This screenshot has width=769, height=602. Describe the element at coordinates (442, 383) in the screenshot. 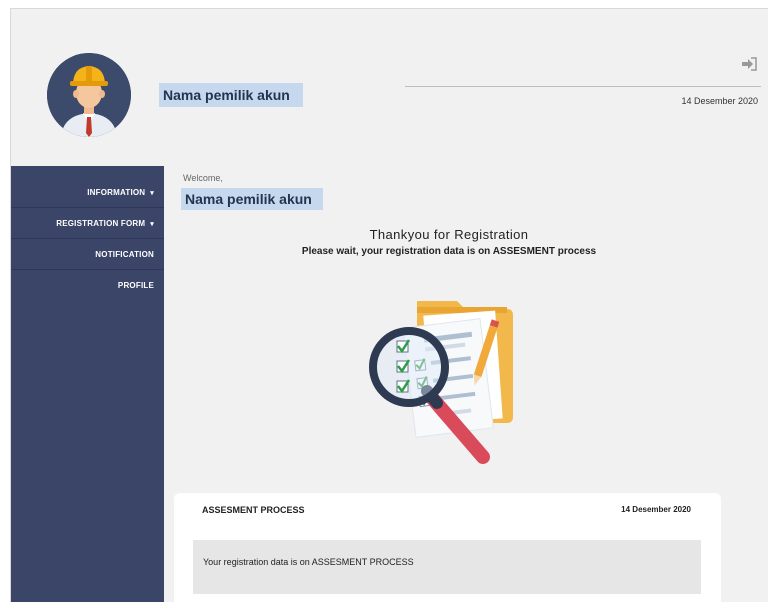

I see `document-magnifier-icon` at that location.